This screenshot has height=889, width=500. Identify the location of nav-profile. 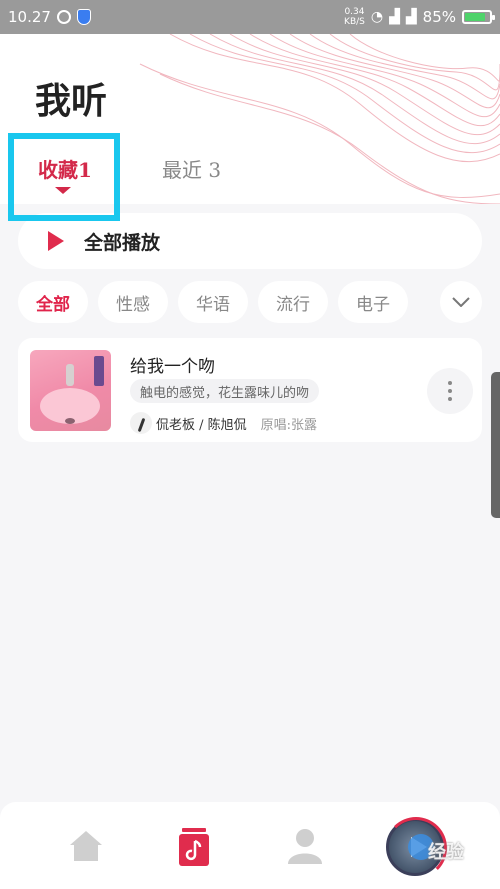
(305, 848).